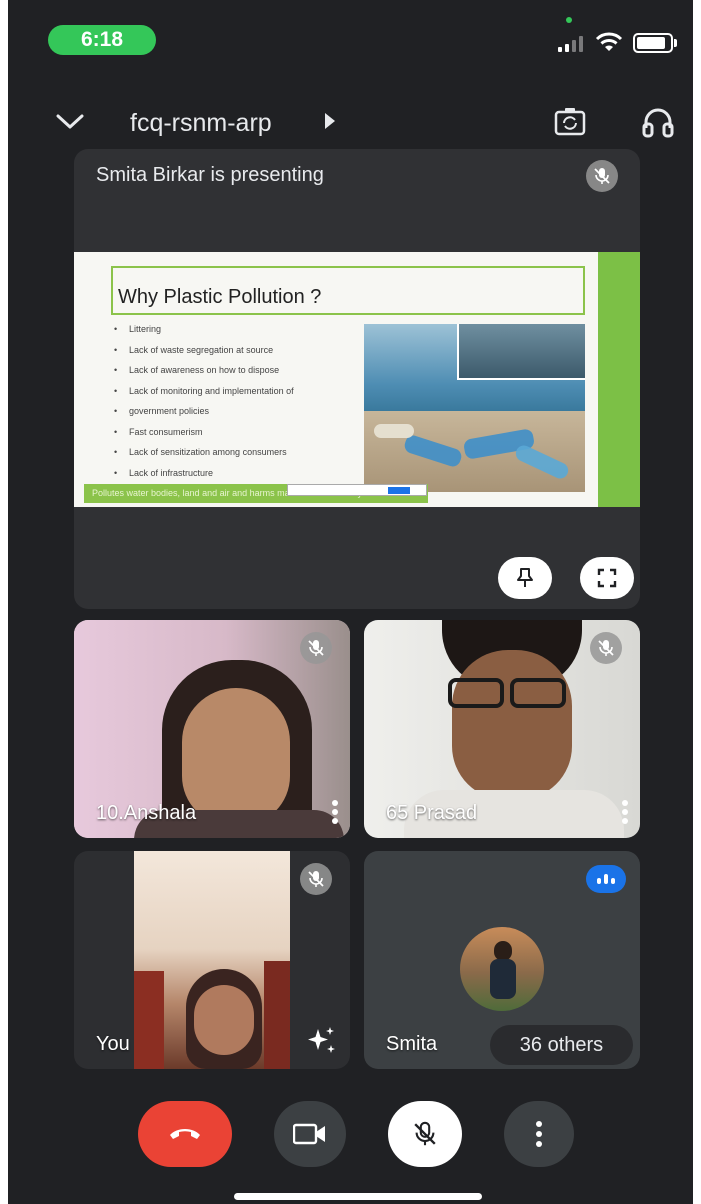 The image size is (701, 1204). Describe the element at coordinates (204, 394) in the screenshot. I see `list-item: Lack of monitoring and implementation of` at that location.